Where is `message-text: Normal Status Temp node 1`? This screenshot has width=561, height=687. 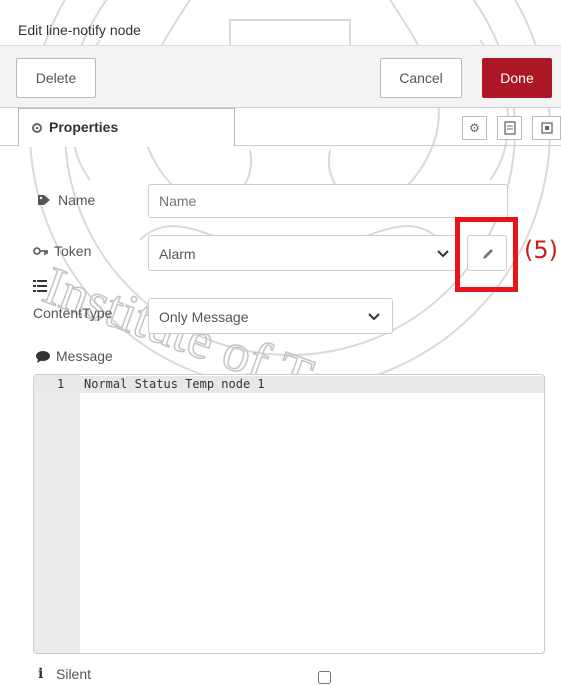
message-text: Normal Status Temp node 1 is located at coordinates (174, 384).